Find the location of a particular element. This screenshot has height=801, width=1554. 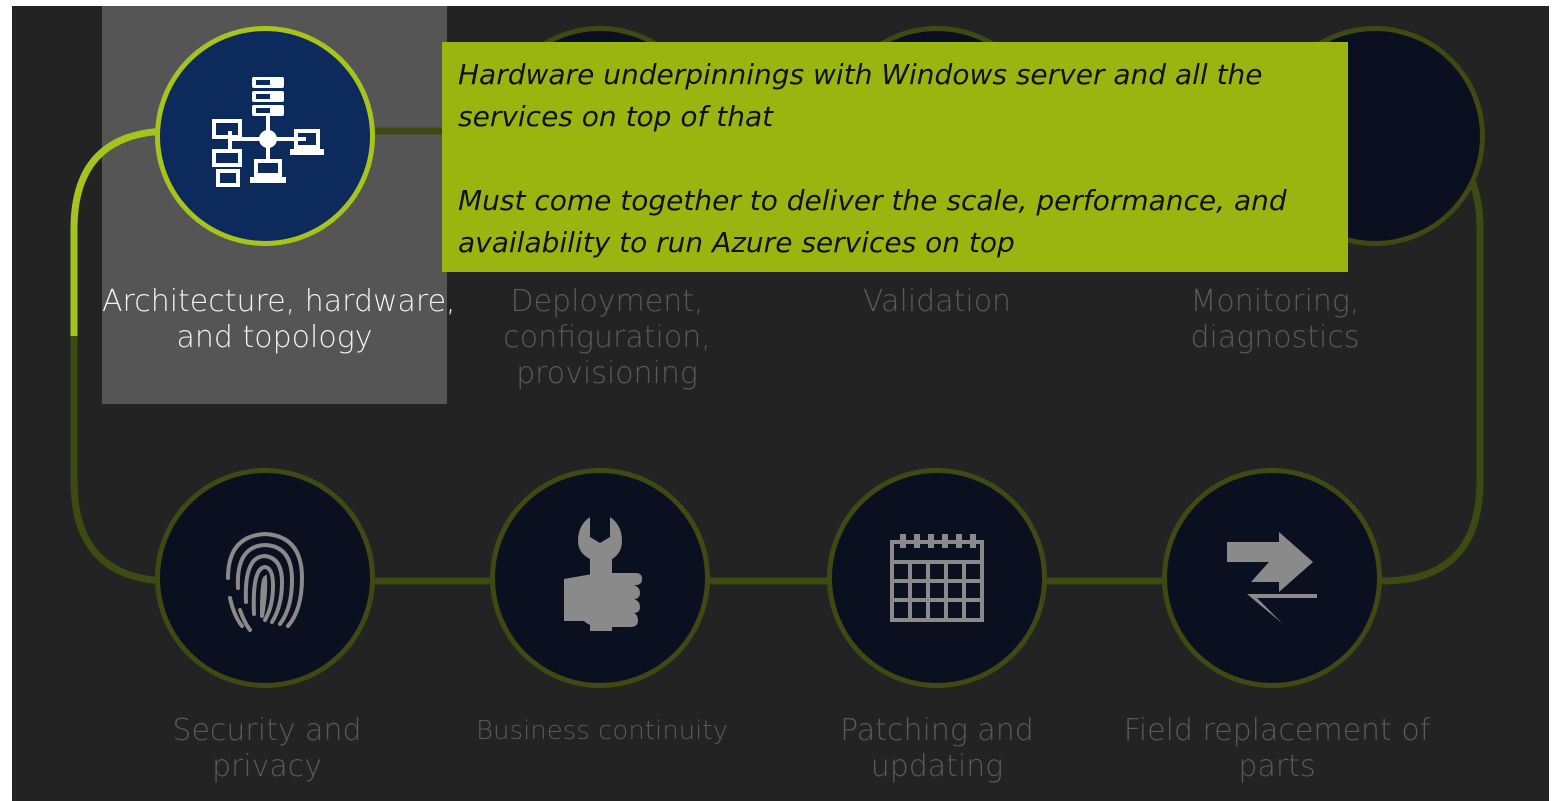

label-line: Business continuity is located at coordinates (602, 731).